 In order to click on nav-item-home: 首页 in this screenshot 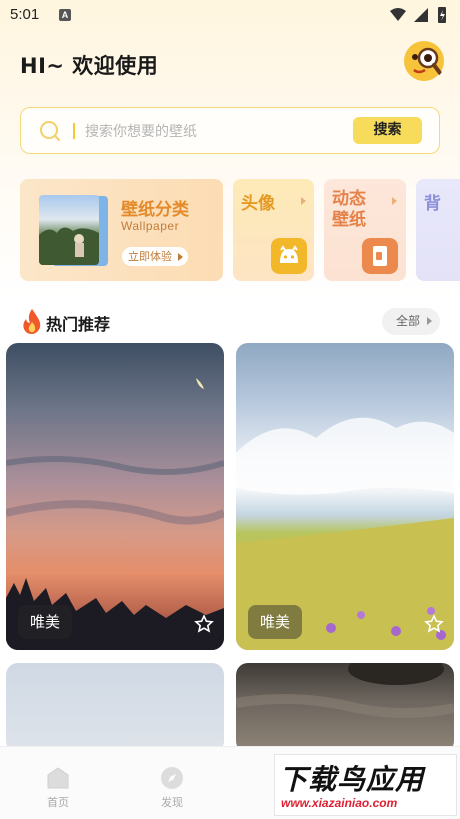, I will do `click(58, 787)`.